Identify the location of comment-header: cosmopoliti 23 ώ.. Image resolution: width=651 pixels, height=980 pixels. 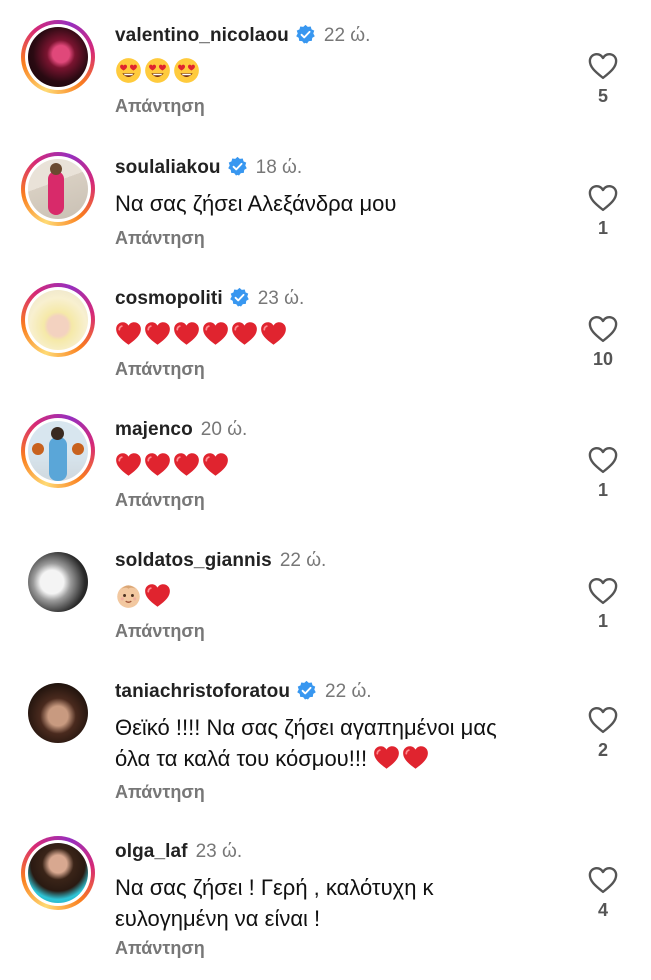
(209, 299).